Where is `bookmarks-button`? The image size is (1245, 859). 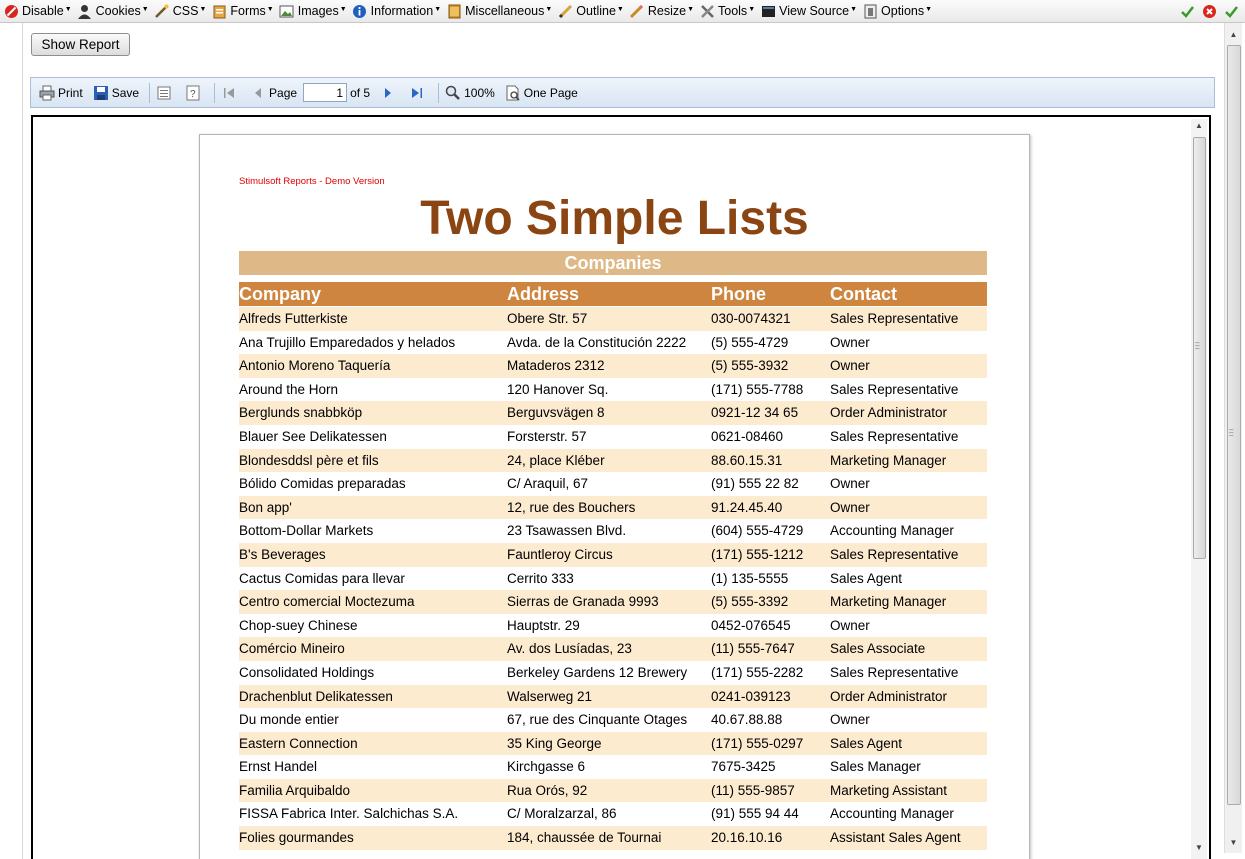
bookmarks-button is located at coordinates (165, 93).